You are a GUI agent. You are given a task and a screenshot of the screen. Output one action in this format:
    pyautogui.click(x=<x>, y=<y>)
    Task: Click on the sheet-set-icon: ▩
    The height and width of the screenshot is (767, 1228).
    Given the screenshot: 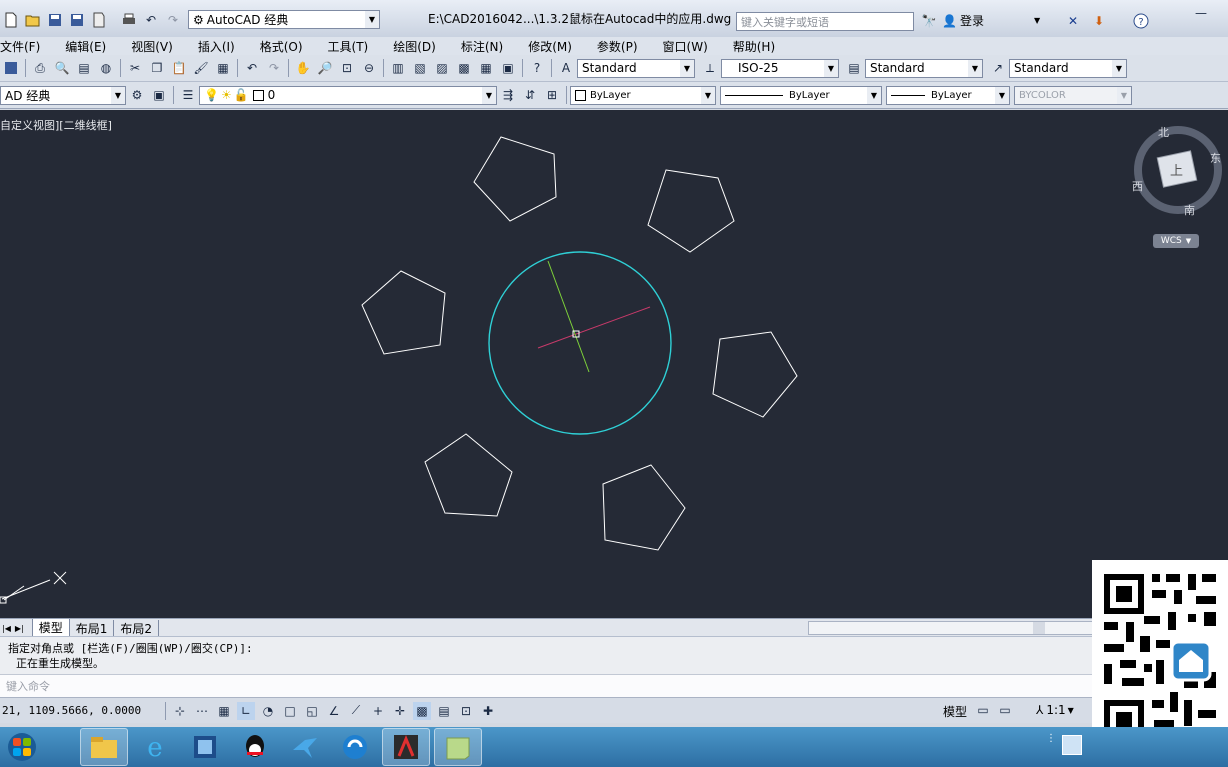 What is the action you would take?
    pyautogui.click(x=464, y=68)
    